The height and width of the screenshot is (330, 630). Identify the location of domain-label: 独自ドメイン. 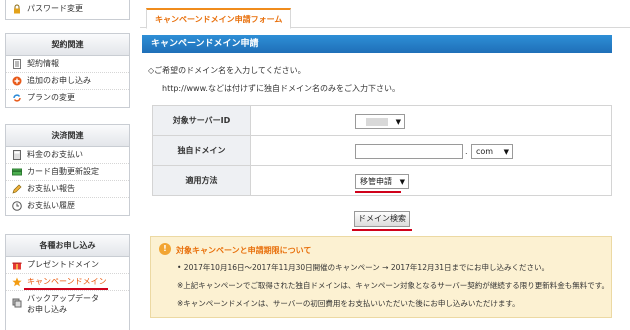
(201, 150).